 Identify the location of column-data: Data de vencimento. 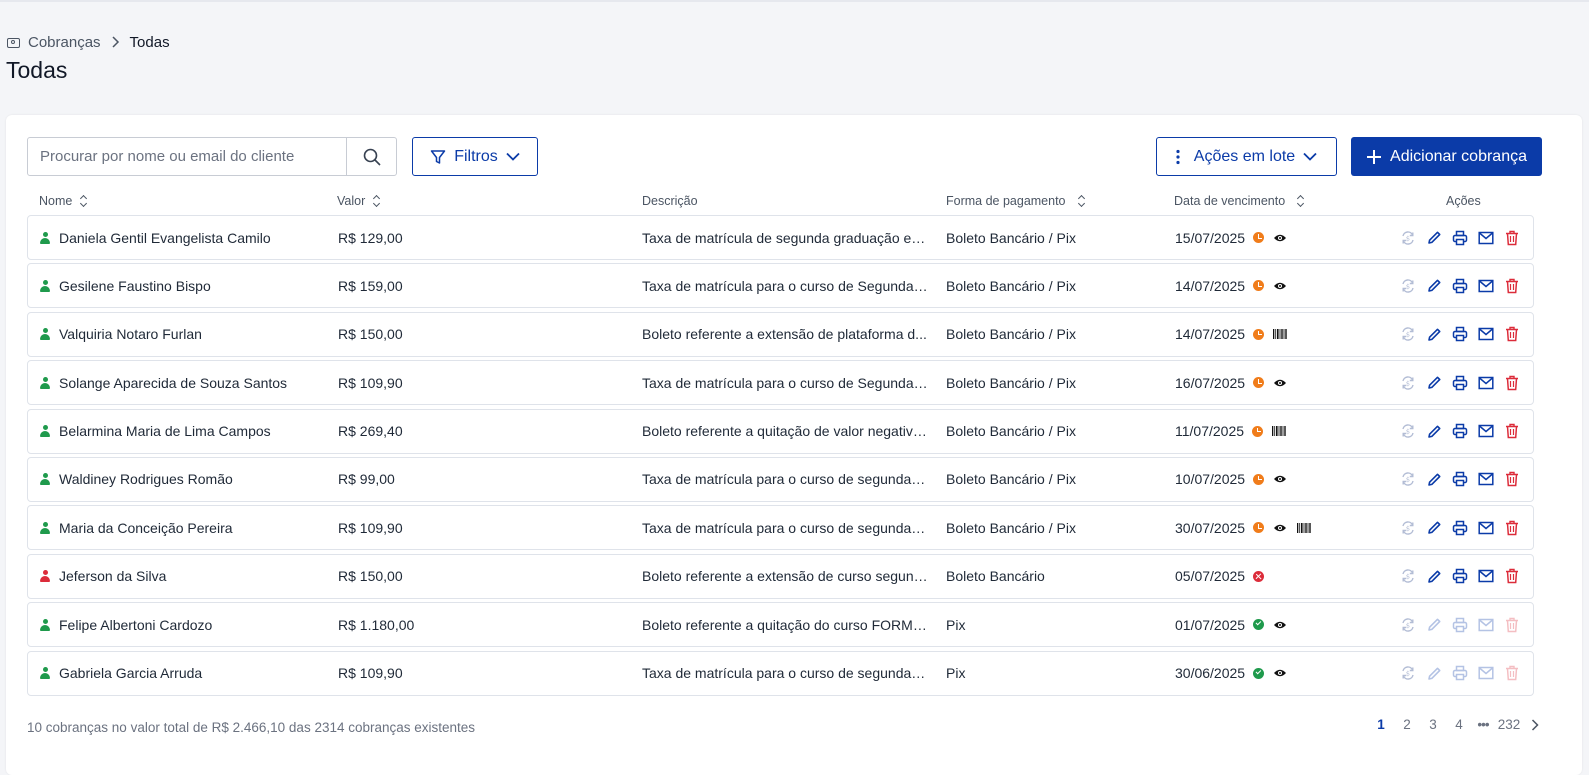
(1239, 201).